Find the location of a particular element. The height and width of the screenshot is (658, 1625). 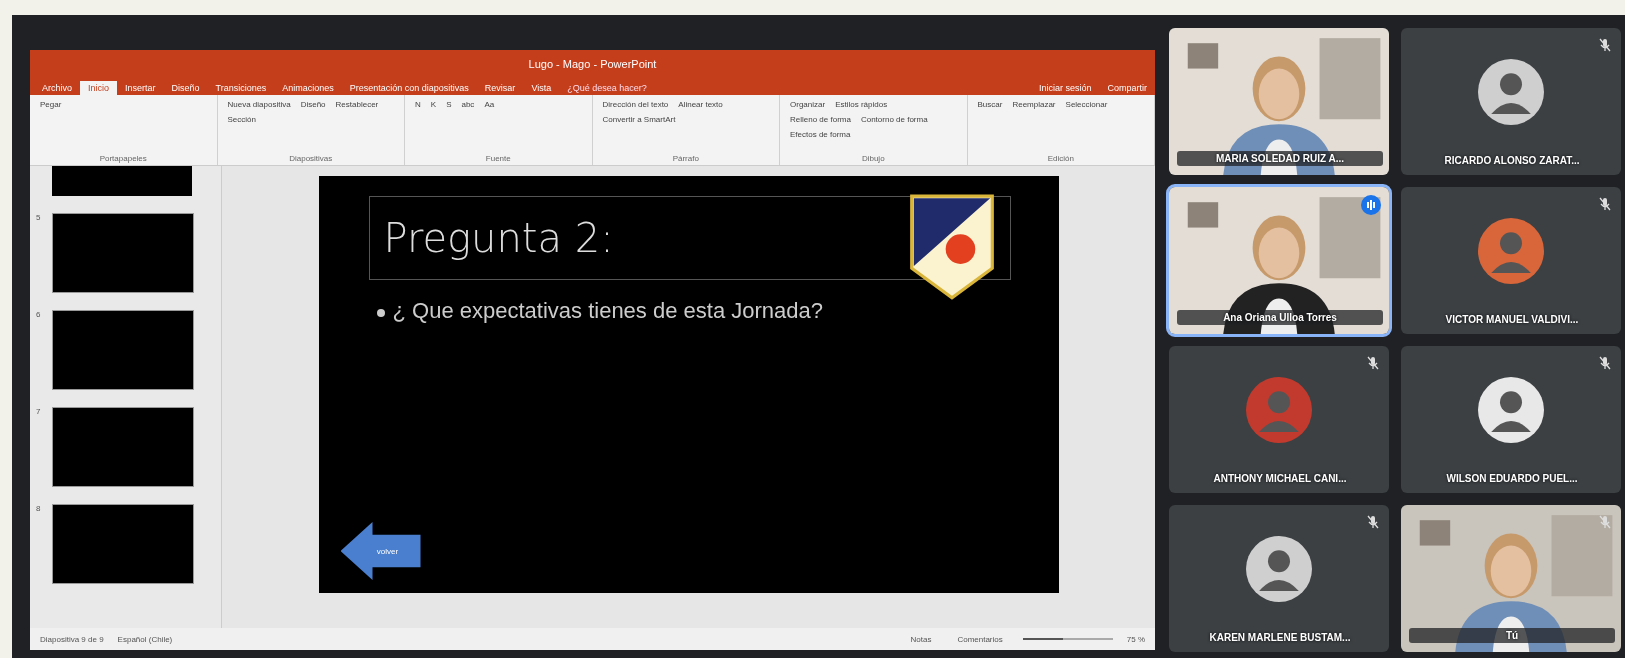

ribbon-tab: Diseño is located at coordinates (185, 88).